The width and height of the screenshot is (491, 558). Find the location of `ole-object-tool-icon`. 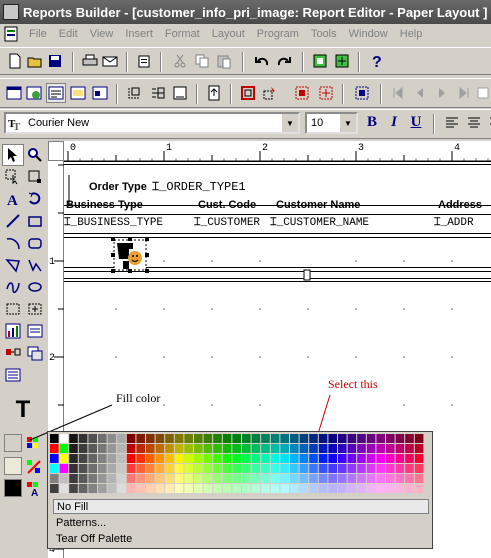

ole-object-tool-icon is located at coordinates (35, 353).